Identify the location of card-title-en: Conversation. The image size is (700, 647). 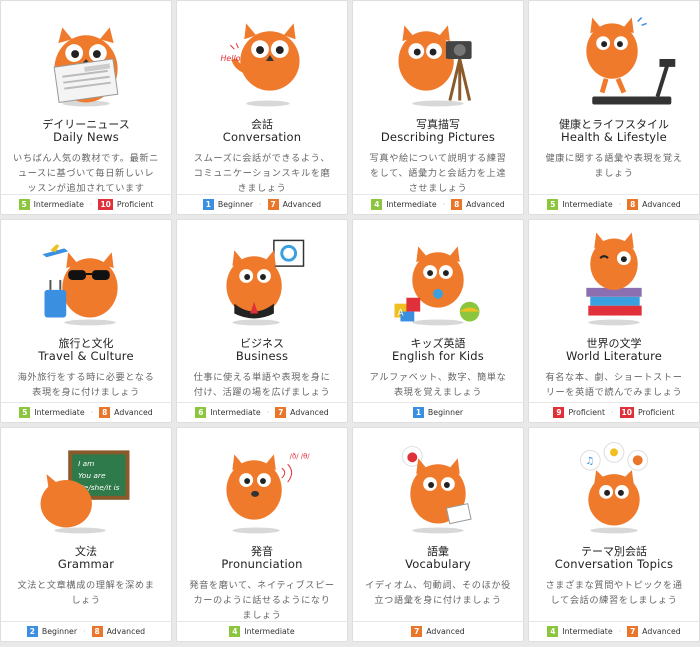
(262, 137).